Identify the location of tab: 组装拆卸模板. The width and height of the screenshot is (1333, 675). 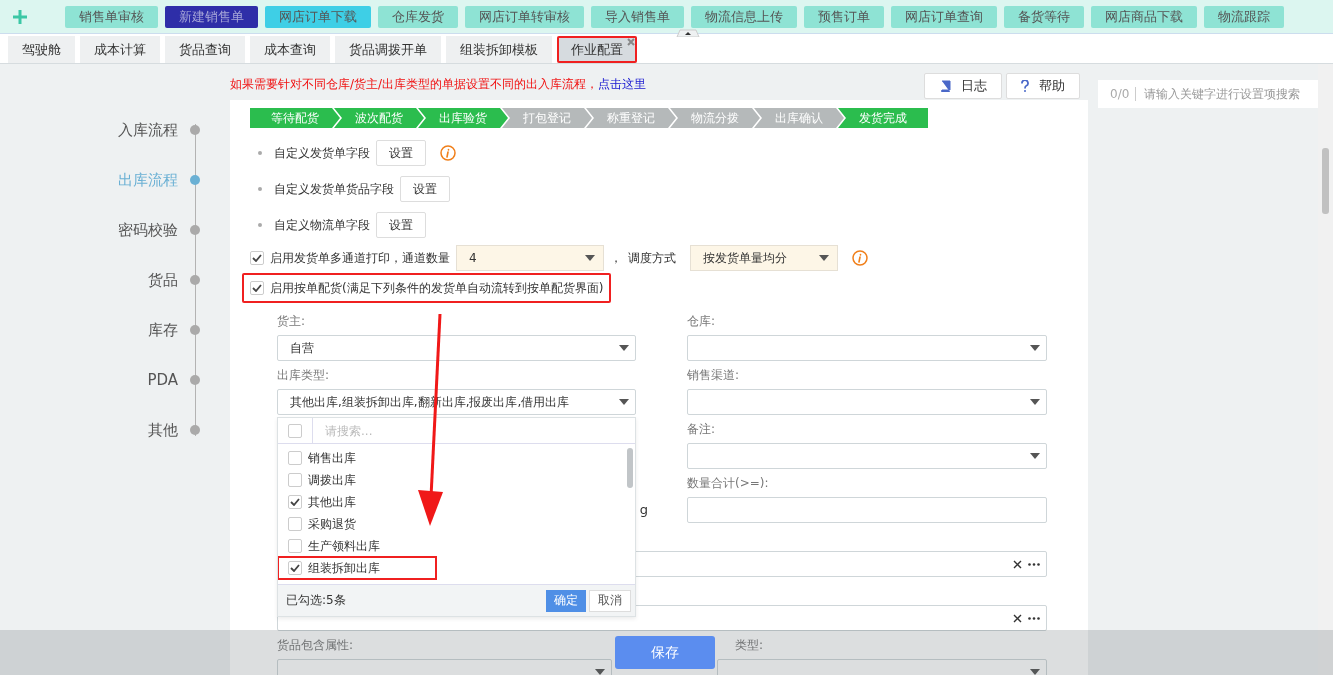
(499, 49).